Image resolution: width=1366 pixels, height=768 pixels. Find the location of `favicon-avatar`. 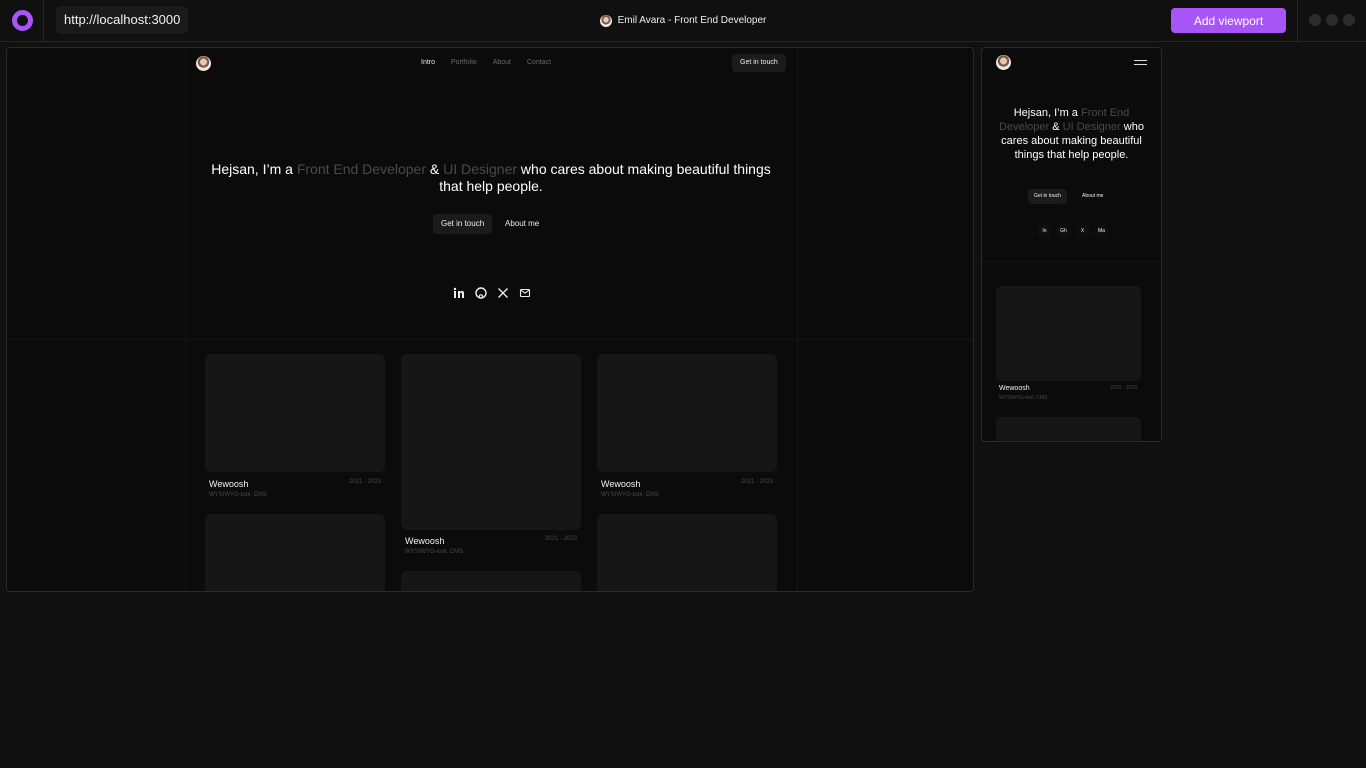

favicon-avatar is located at coordinates (605, 20).